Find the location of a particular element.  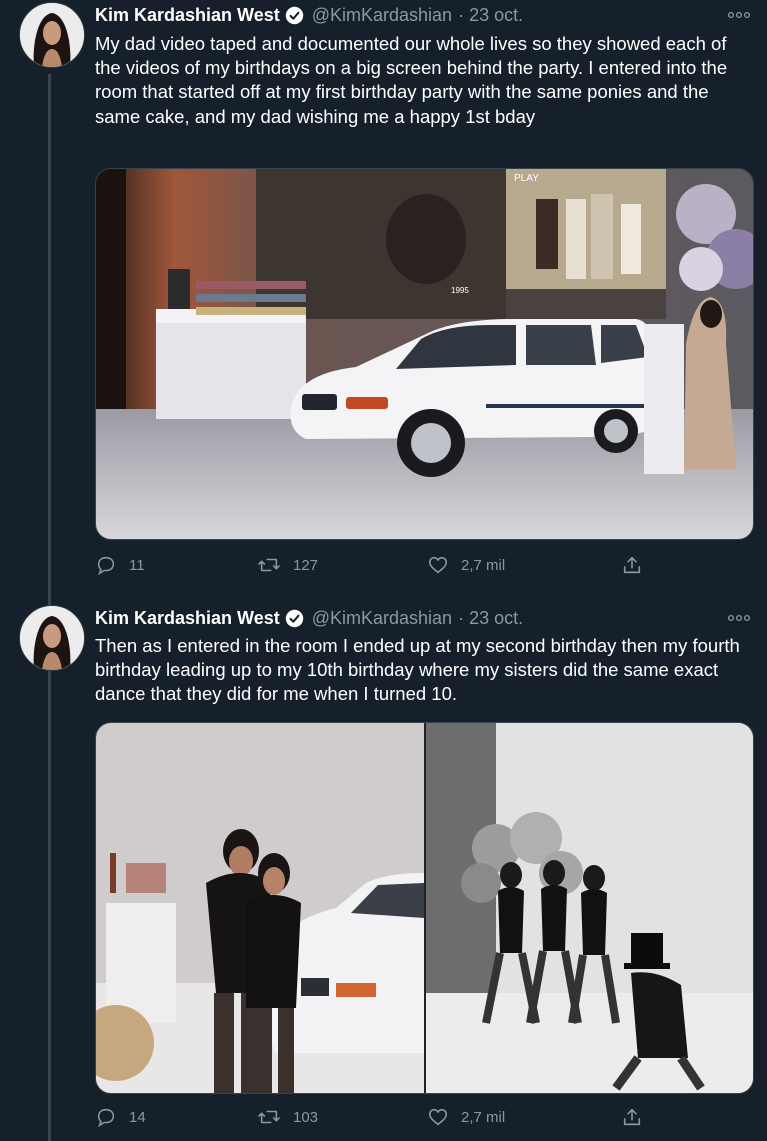

retweet-button: 127 is located at coordinates (287, 565).